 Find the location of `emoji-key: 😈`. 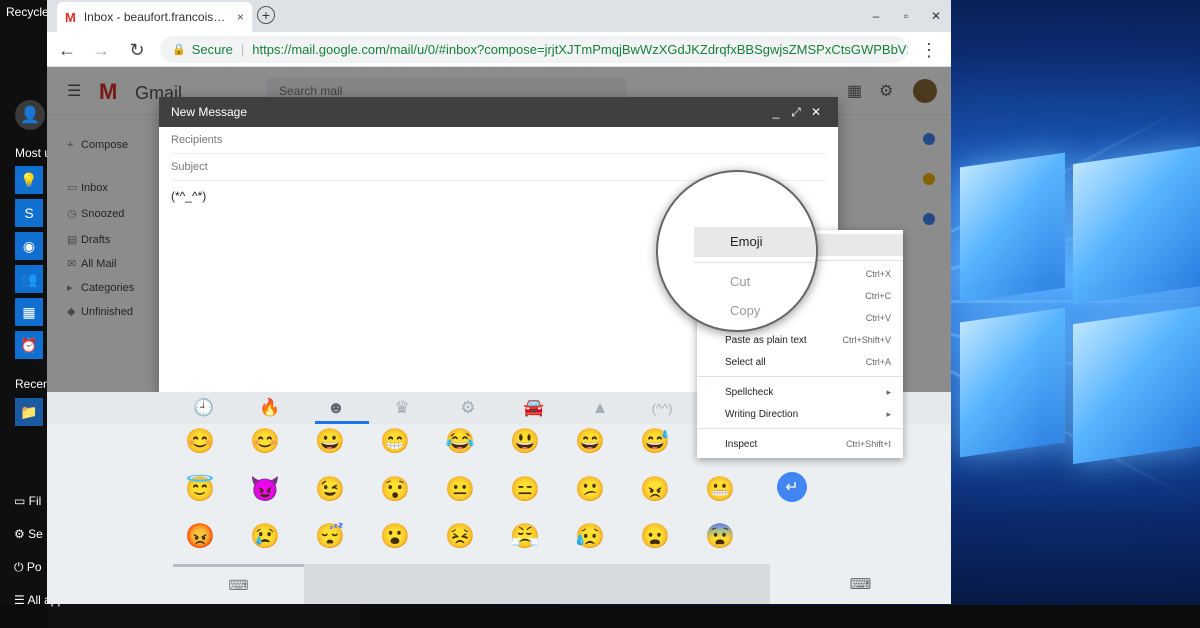

emoji-key: 😈 is located at coordinates (265, 490).